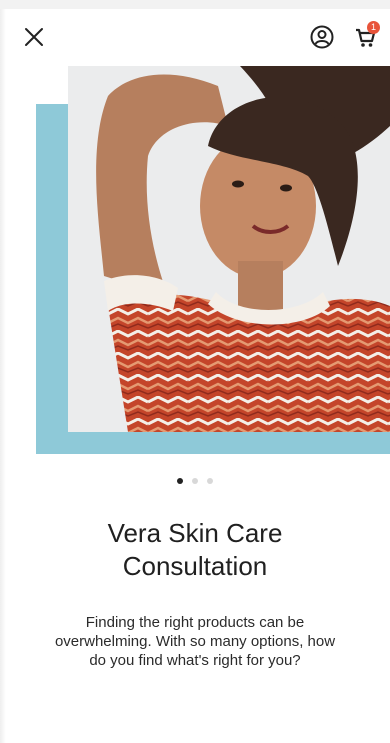 The width and height of the screenshot is (390, 743). What do you see at coordinates (195, 622) in the screenshot?
I see `description-line-1: Finding the right products can be` at bounding box center [195, 622].